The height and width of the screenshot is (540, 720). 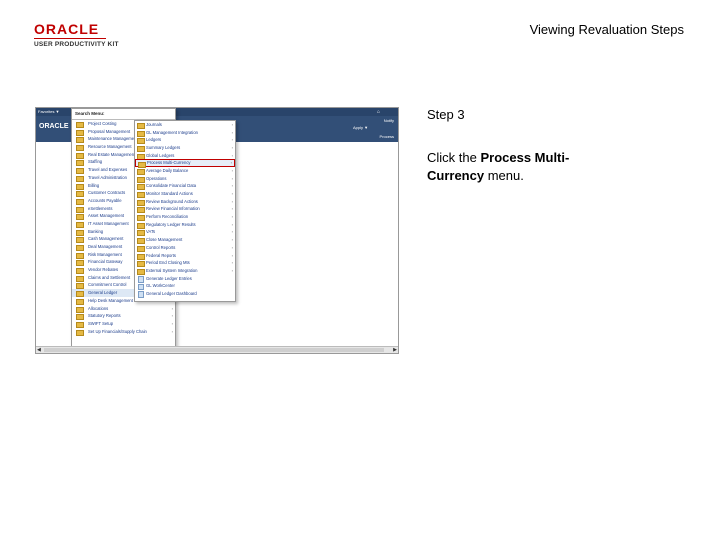 I want to click on submenu-item-label: Perform Reconciliation, so click(x=167, y=217).